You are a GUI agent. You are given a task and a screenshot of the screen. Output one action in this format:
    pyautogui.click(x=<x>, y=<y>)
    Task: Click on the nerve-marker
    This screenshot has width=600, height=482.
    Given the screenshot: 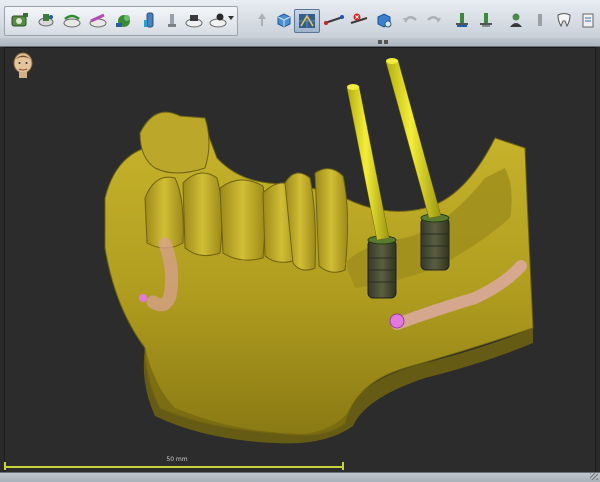 What is the action you would take?
    pyautogui.click(x=397, y=321)
    